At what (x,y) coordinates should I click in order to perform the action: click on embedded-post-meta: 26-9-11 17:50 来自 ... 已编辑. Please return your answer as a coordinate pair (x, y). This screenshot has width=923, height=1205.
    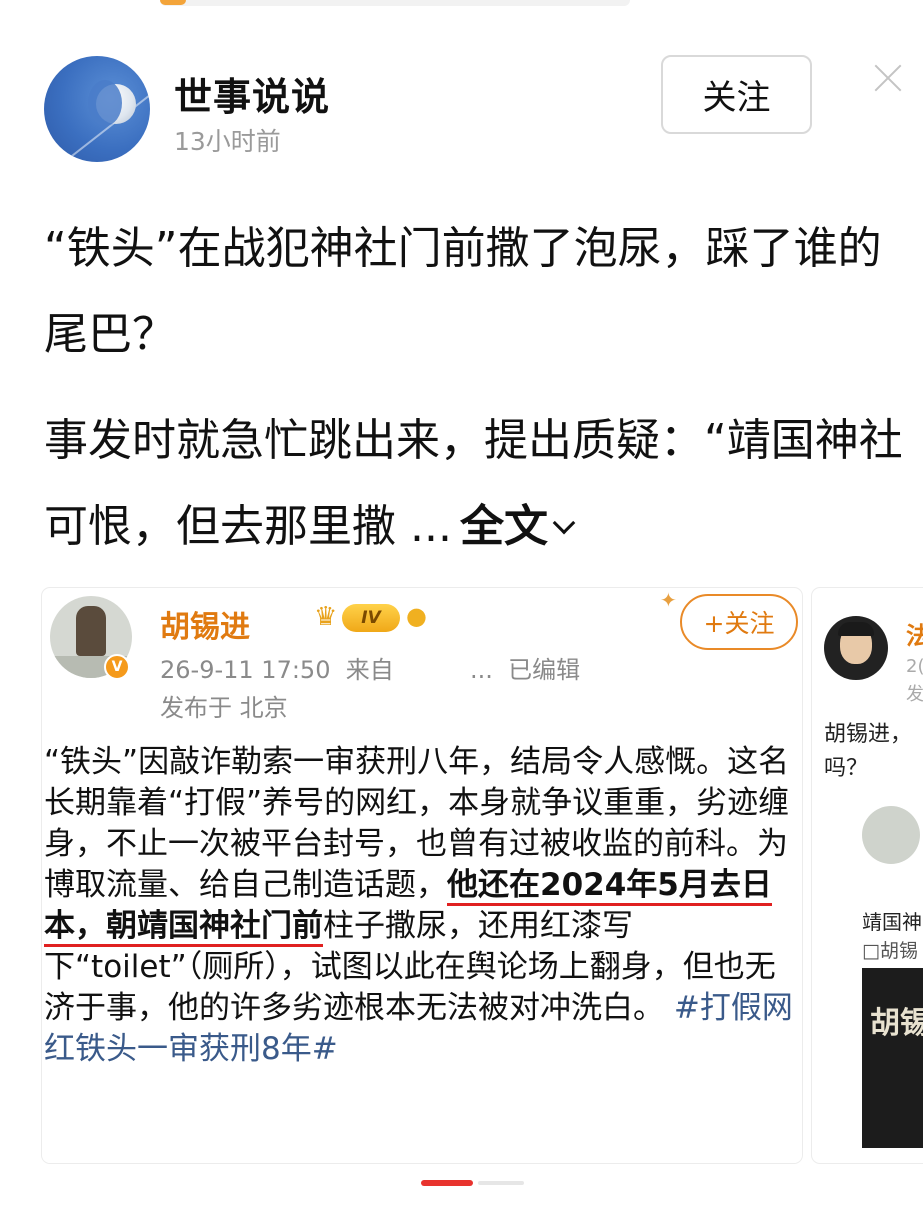
    Looking at the image, I should click on (370, 670).